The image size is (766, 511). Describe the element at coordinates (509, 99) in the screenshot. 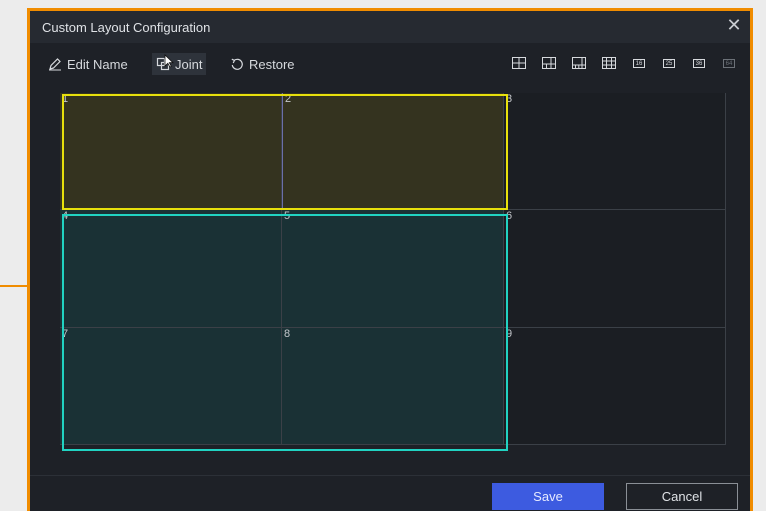

I see `cell-number: 3` at that location.